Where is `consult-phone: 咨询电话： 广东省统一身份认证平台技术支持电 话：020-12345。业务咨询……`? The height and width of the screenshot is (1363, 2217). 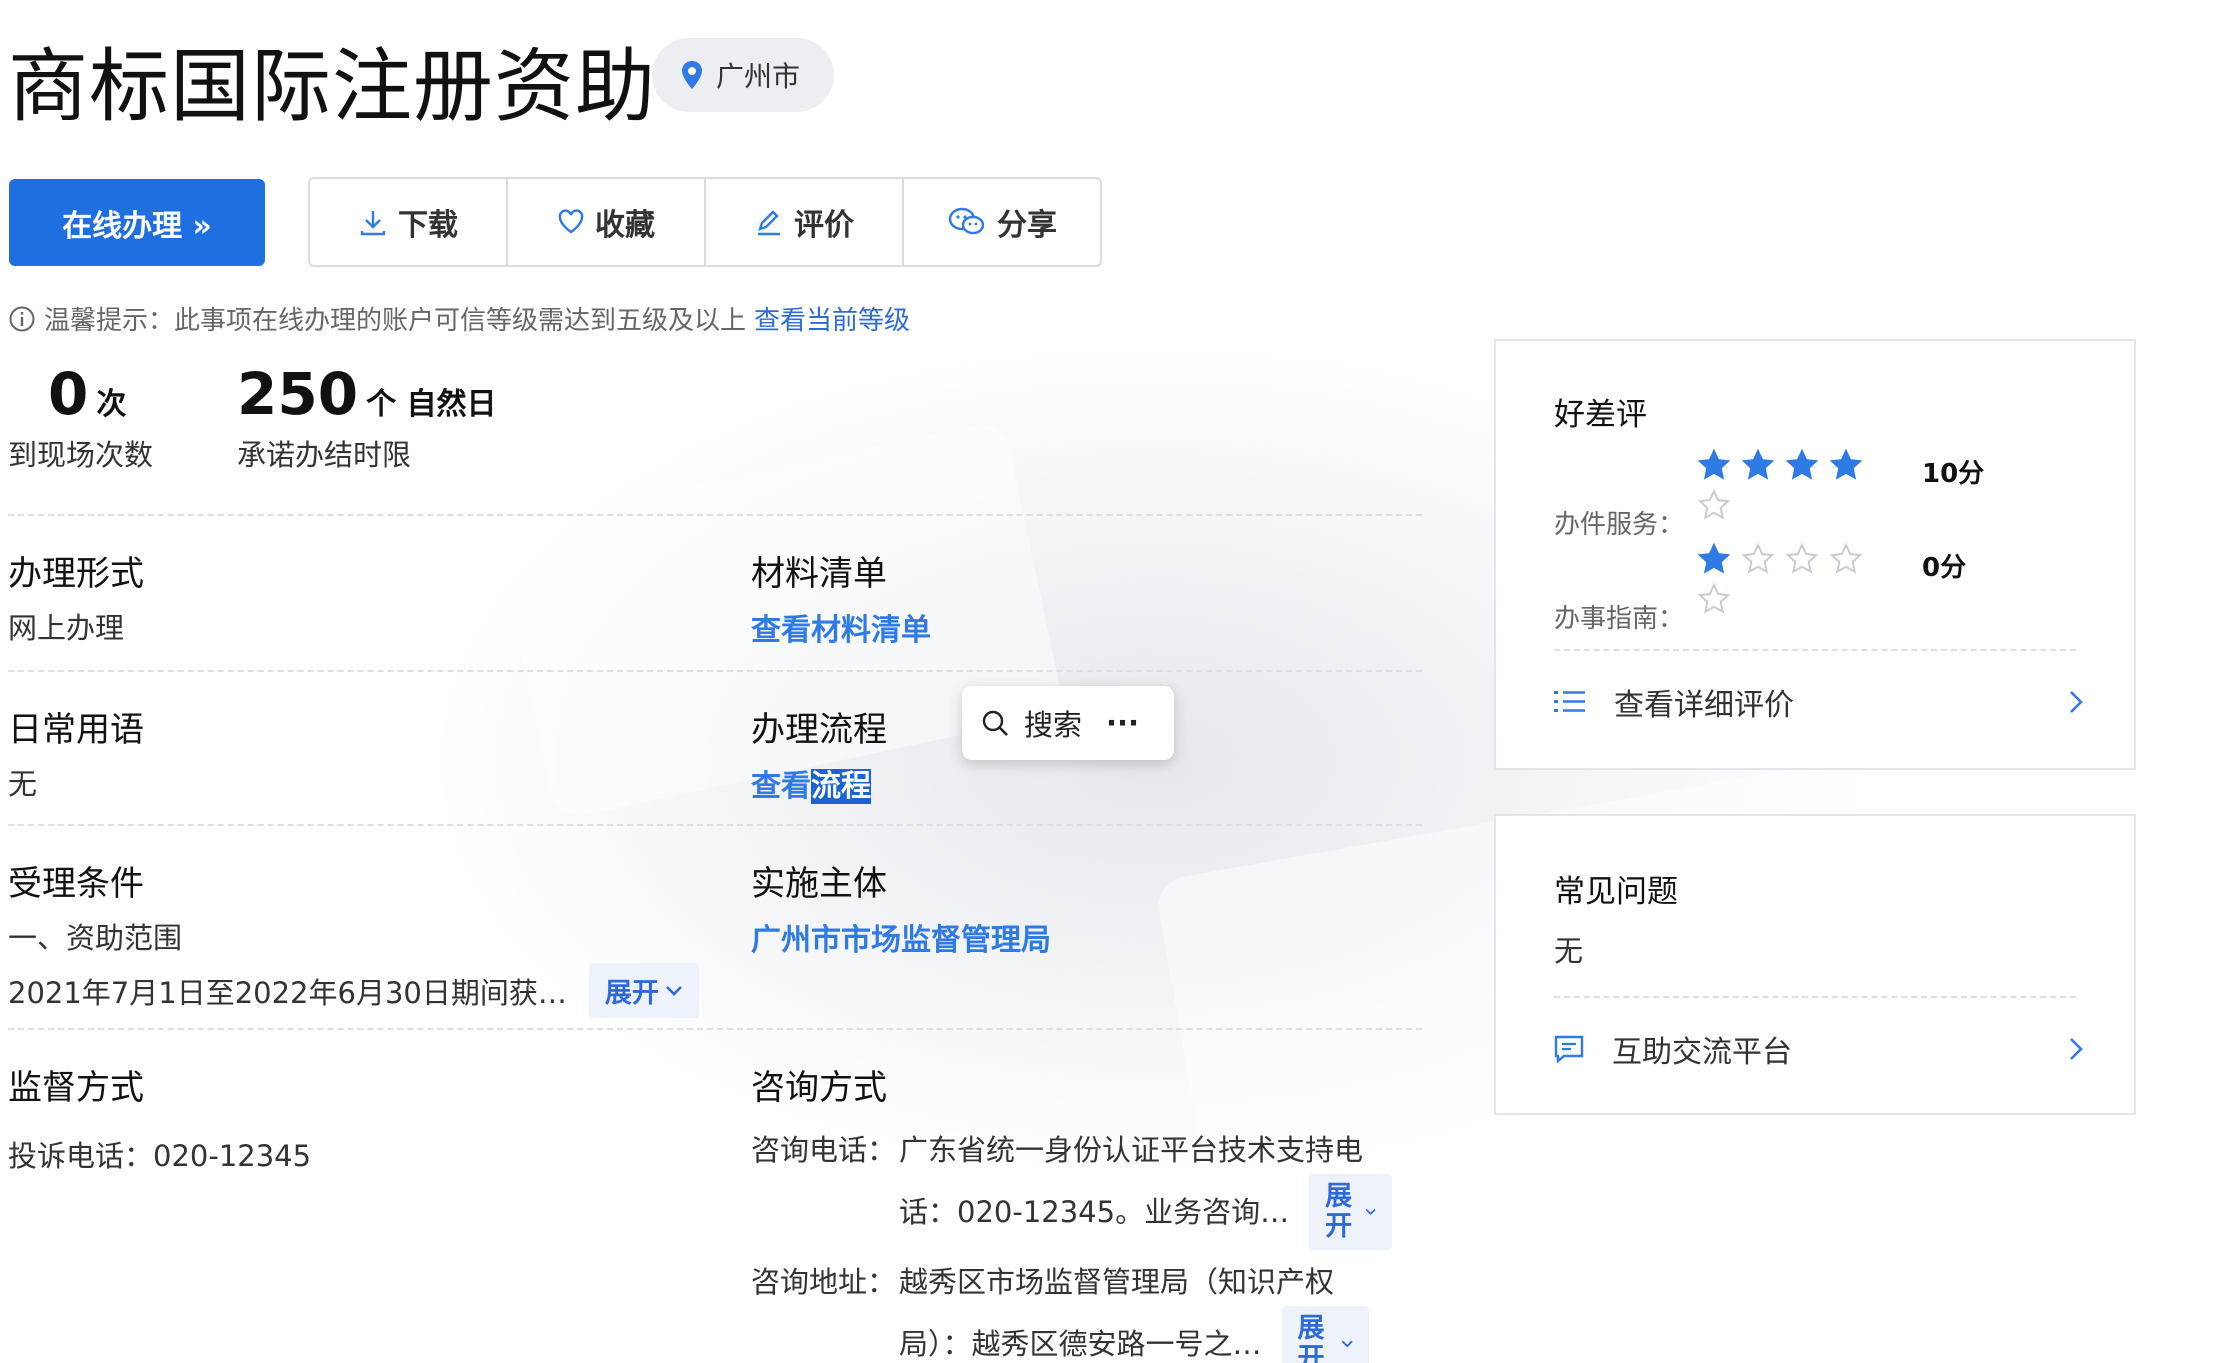
consult-phone: 咨询电话： 广东省统一身份认证平台技术支持电 话：020-12345。业务咨询…… is located at coordinates (1072, 1188).